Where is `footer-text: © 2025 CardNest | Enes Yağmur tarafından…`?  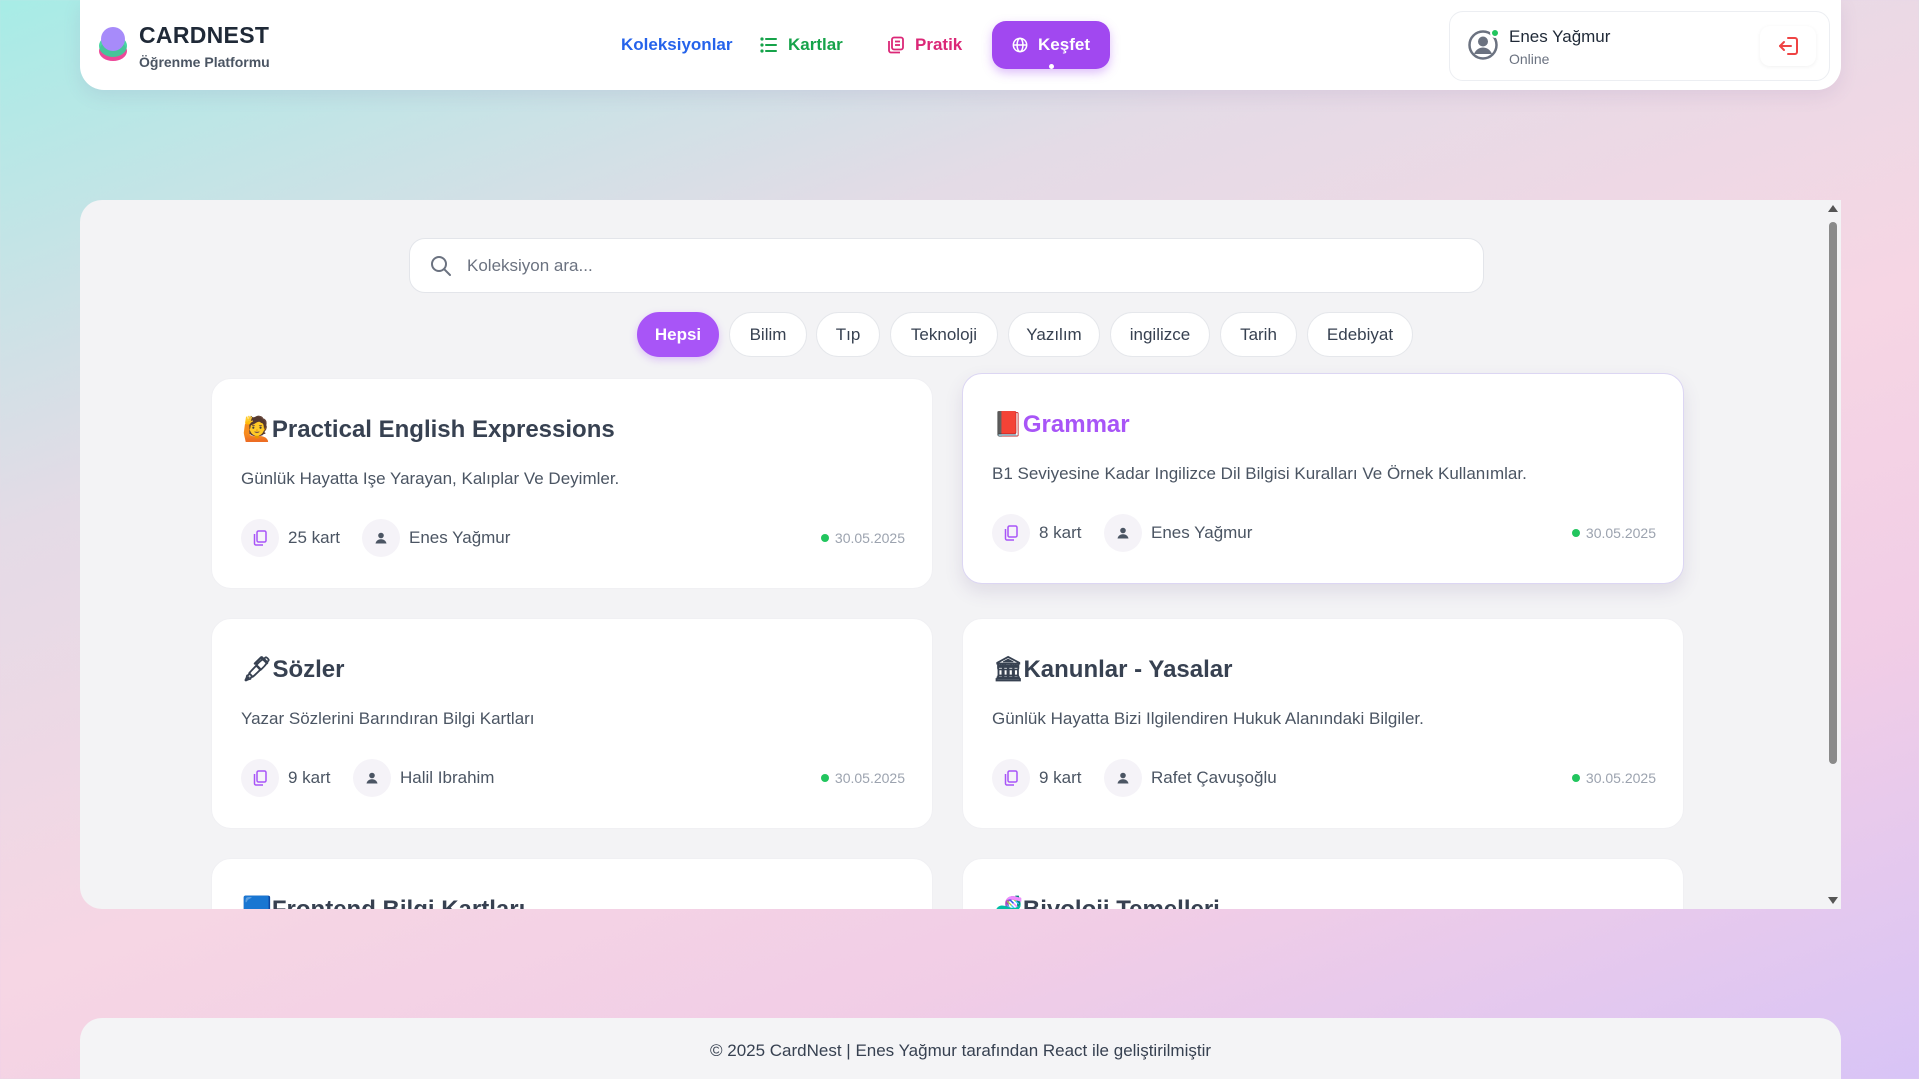
footer-text: © 2025 CardNest | Enes Yağmur tarafından… is located at coordinates (960, 1050).